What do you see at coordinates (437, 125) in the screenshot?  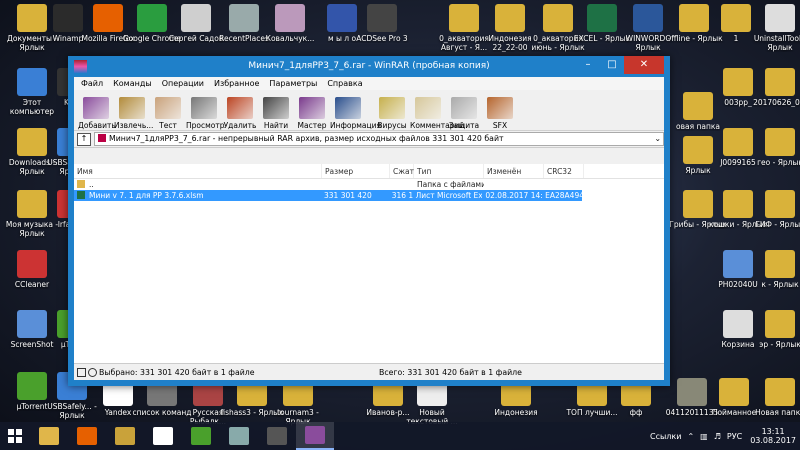 I see `toolbar-label: Комментарий` at bounding box center [437, 125].